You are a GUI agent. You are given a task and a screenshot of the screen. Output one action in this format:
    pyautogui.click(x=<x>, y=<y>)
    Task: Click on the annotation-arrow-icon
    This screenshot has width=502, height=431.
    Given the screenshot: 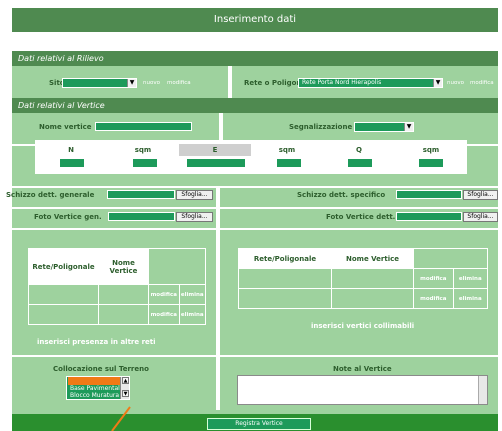 What is the action you would take?
    pyautogui.click(x=121, y=418)
    